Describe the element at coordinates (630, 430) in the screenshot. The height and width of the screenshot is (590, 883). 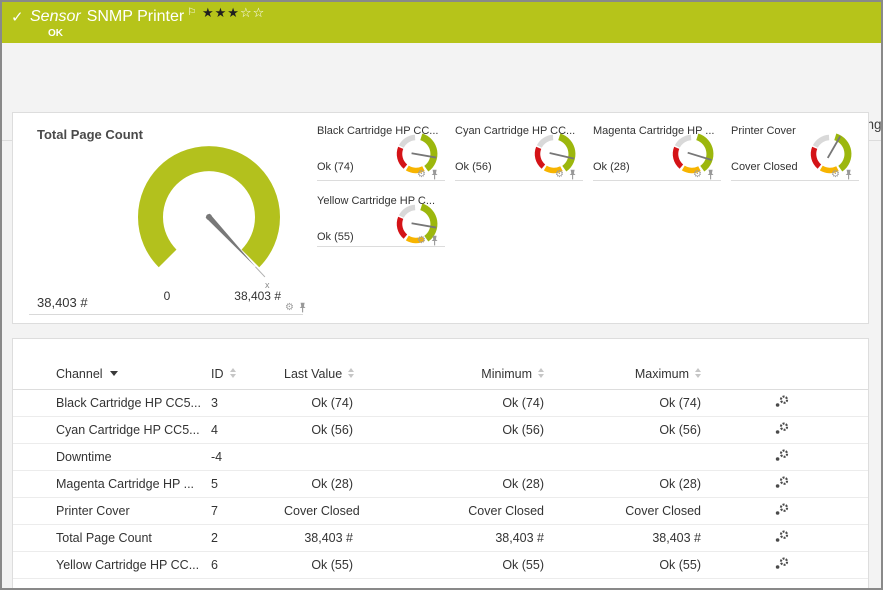
I see `cell-maximum: Ok (56)` at that location.